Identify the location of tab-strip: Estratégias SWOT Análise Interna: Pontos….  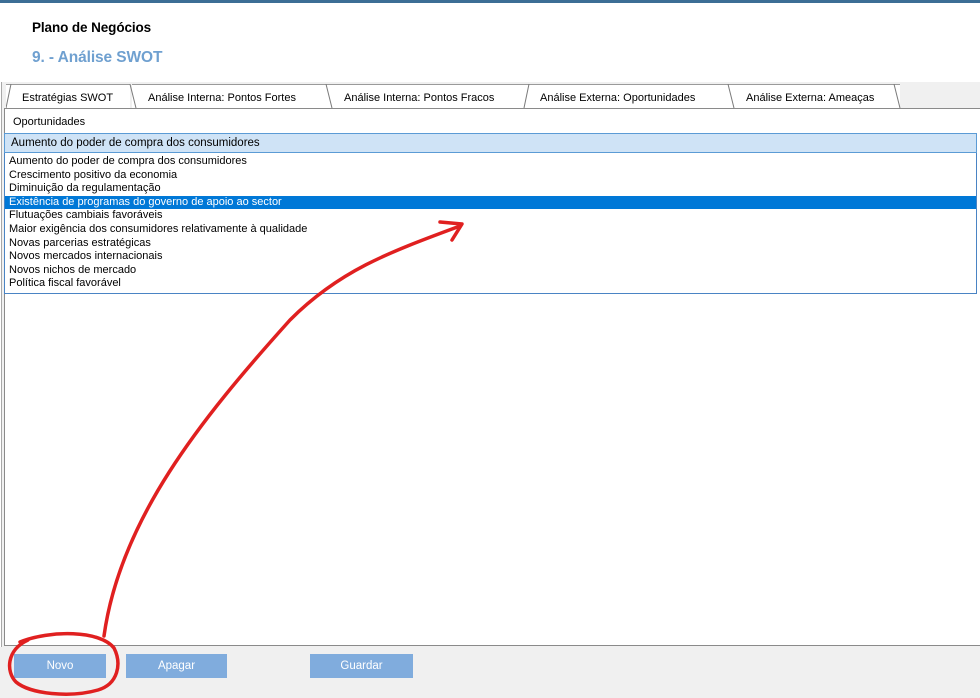
(493, 96).